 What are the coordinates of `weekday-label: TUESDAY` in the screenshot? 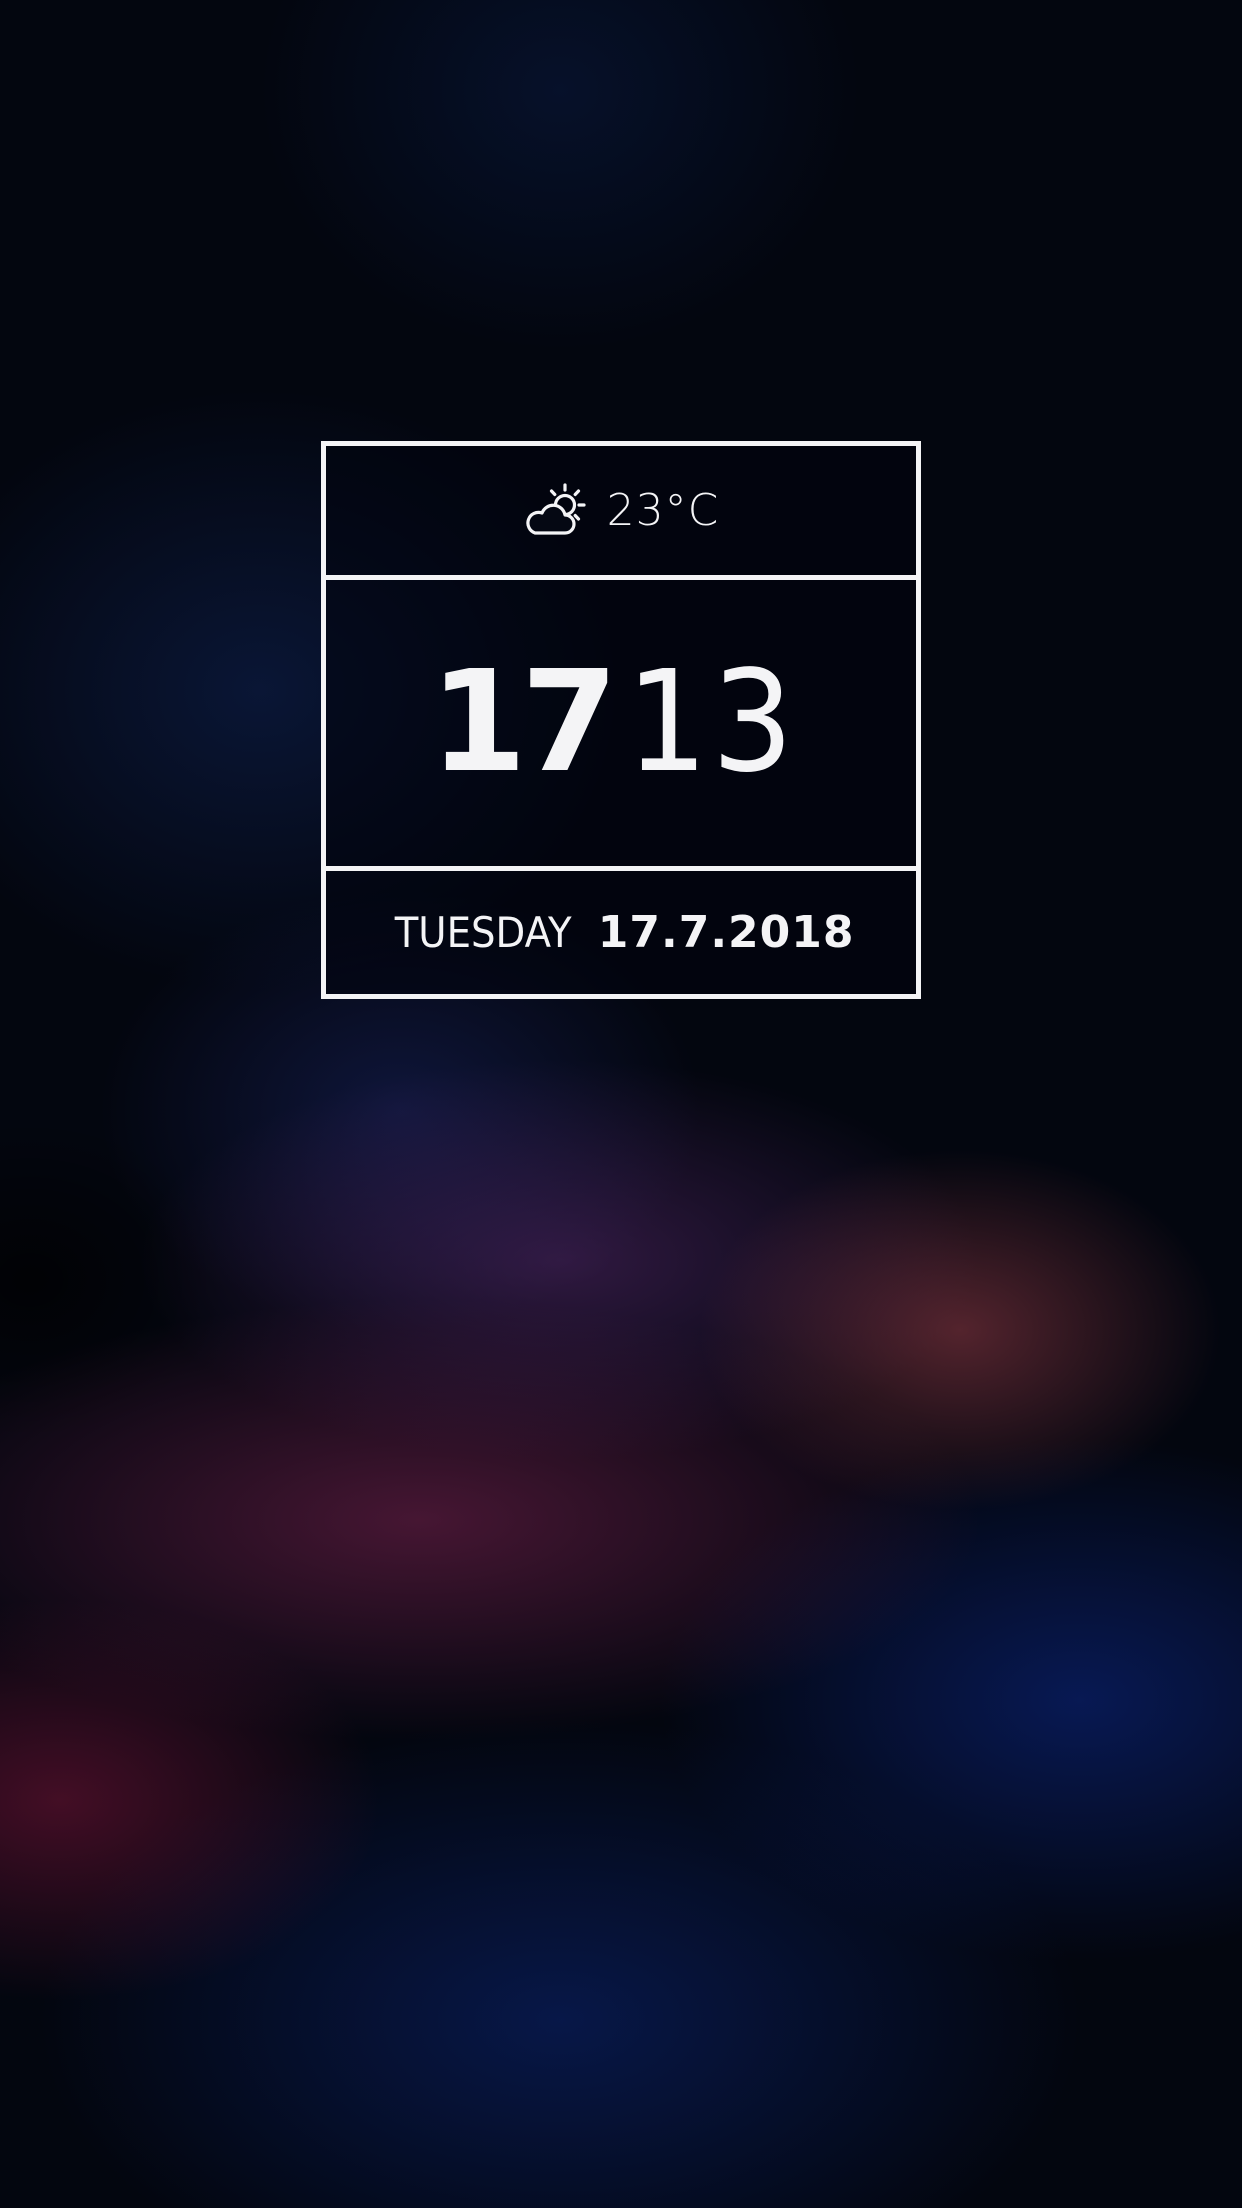 It's located at (484, 932).